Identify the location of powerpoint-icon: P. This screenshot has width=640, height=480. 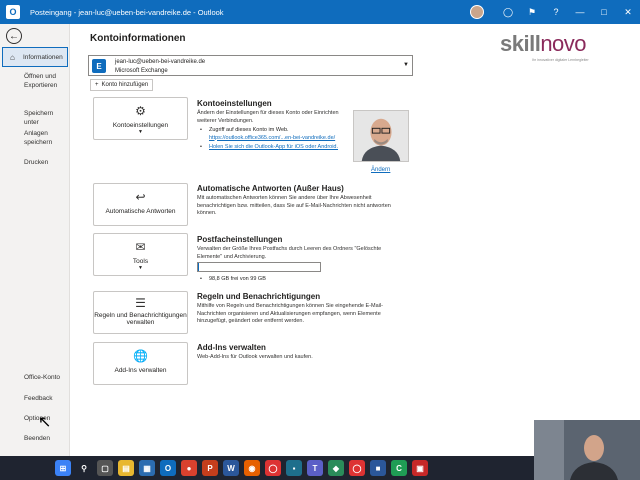
(210, 468).